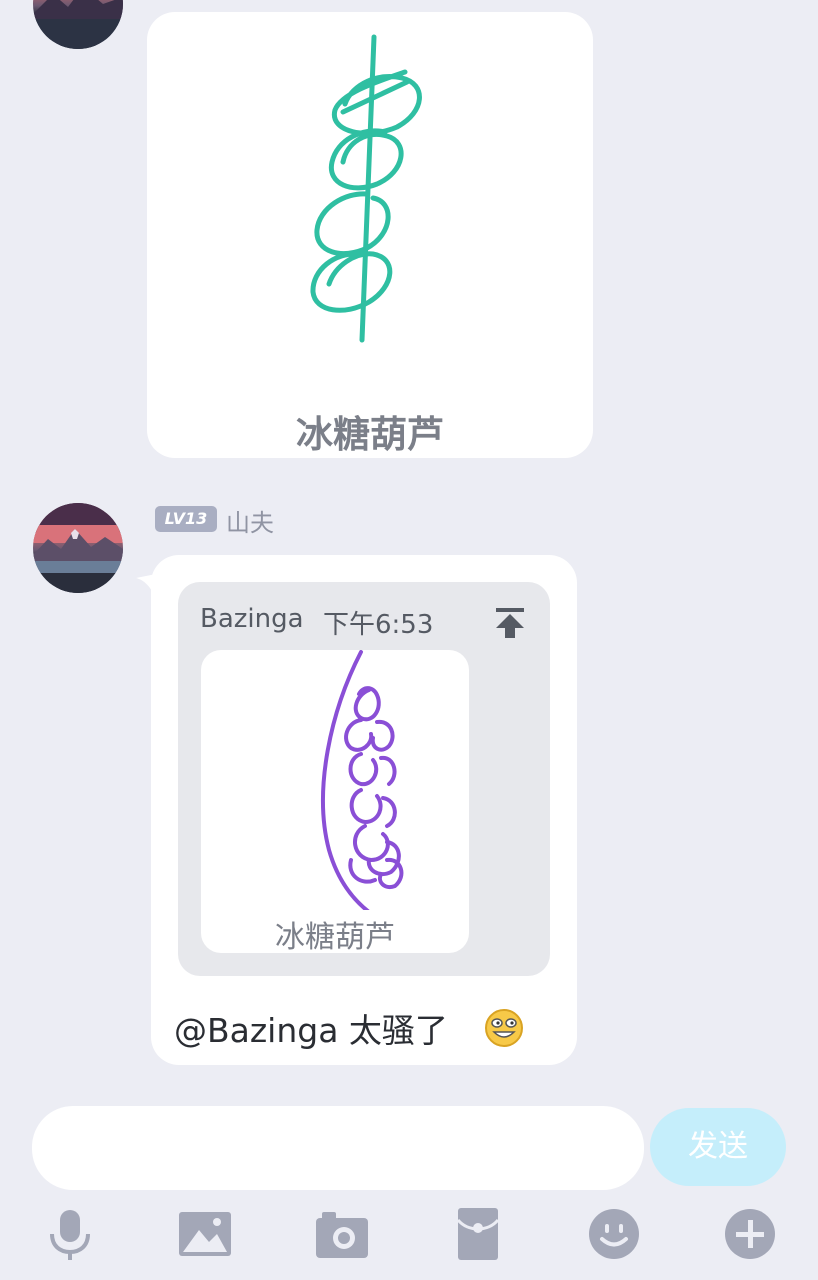 This screenshot has width=818, height=1280. I want to click on red-packet-icon, so click(478, 1234).